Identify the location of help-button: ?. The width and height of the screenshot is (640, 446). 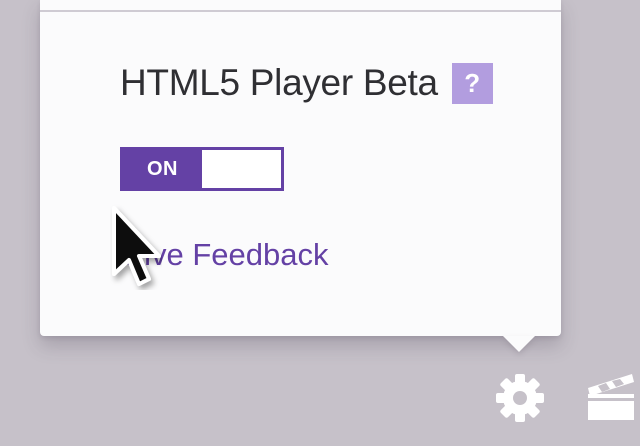
(472, 83).